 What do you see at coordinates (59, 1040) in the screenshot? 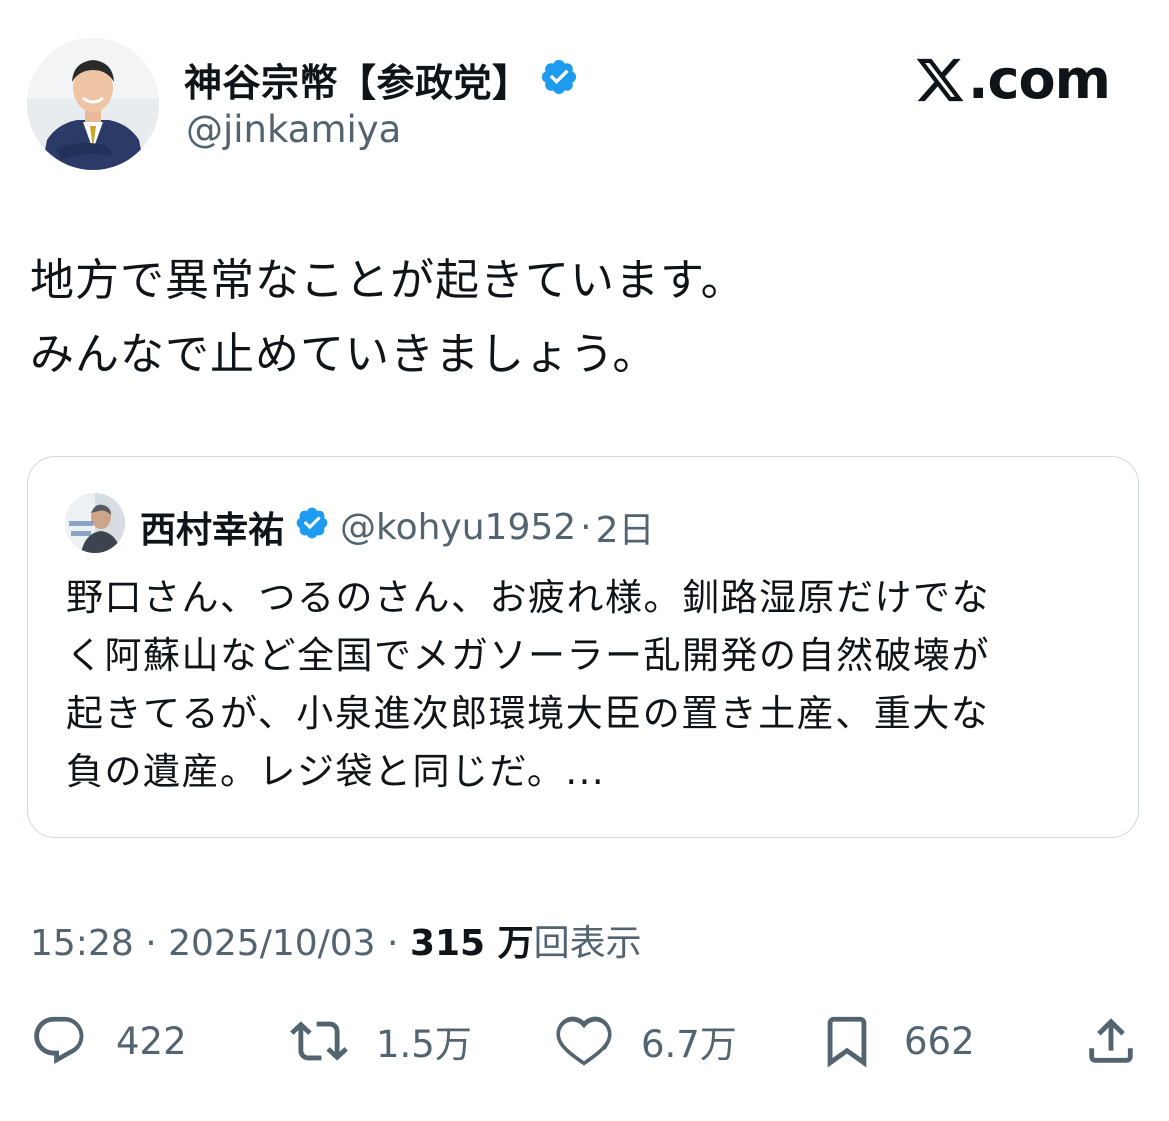
I see `reply-icon` at bounding box center [59, 1040].